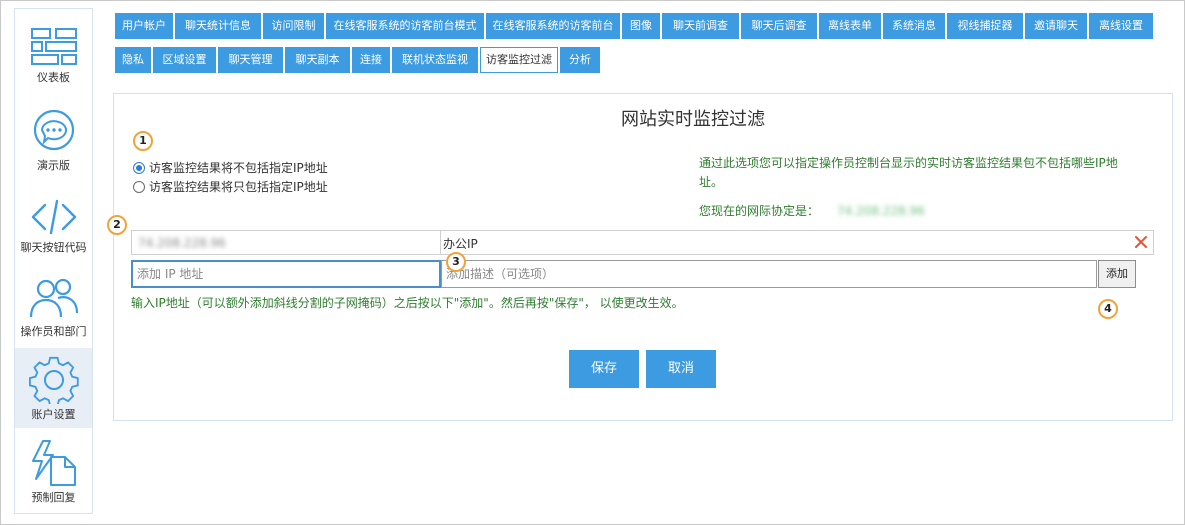  What do you see at coordinates (184, 60) in the screenshot?
I see `tab-locale: 区域设置` at bounding box center [184, 60].